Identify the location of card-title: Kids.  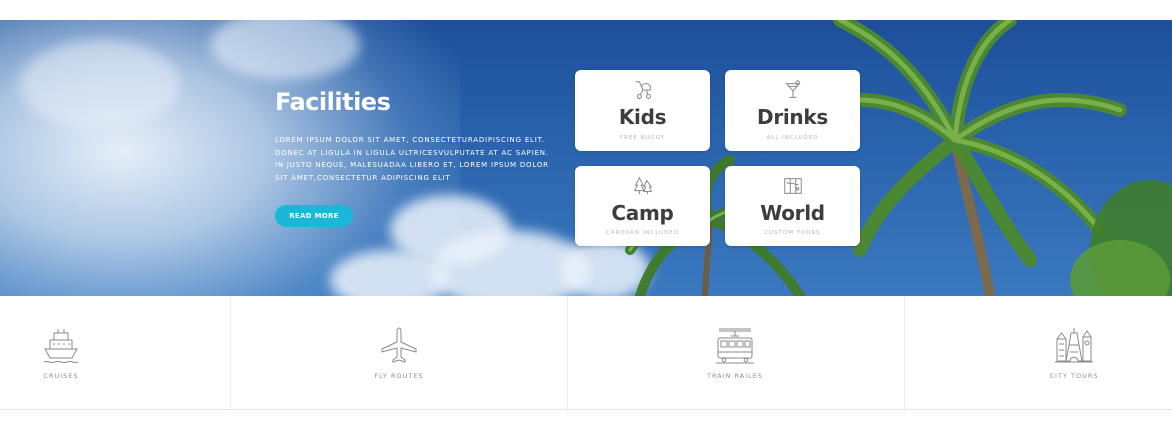
(642, 117).